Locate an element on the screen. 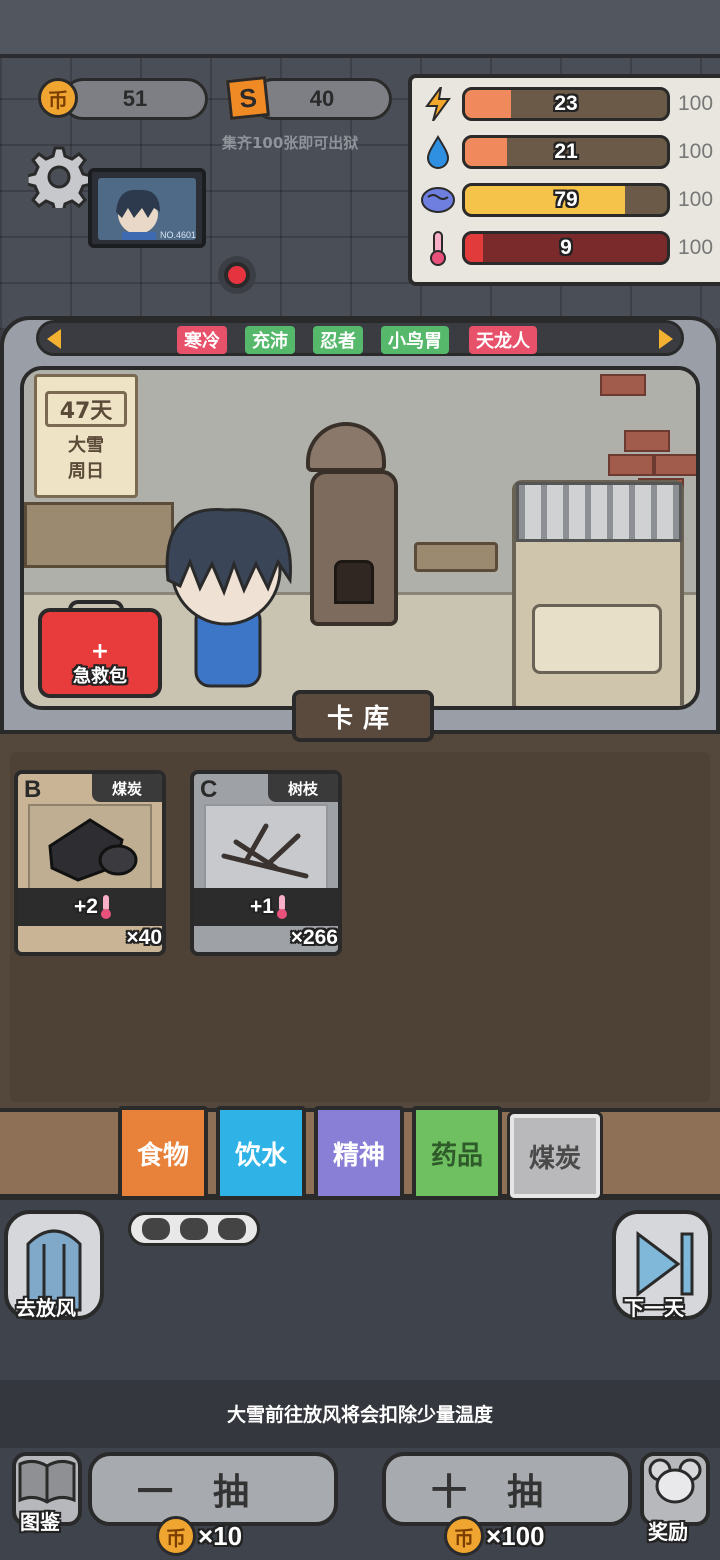 The width and height of the screenshot is (720, 1560). settings-gear-icon is located at coordinates (59, 180).